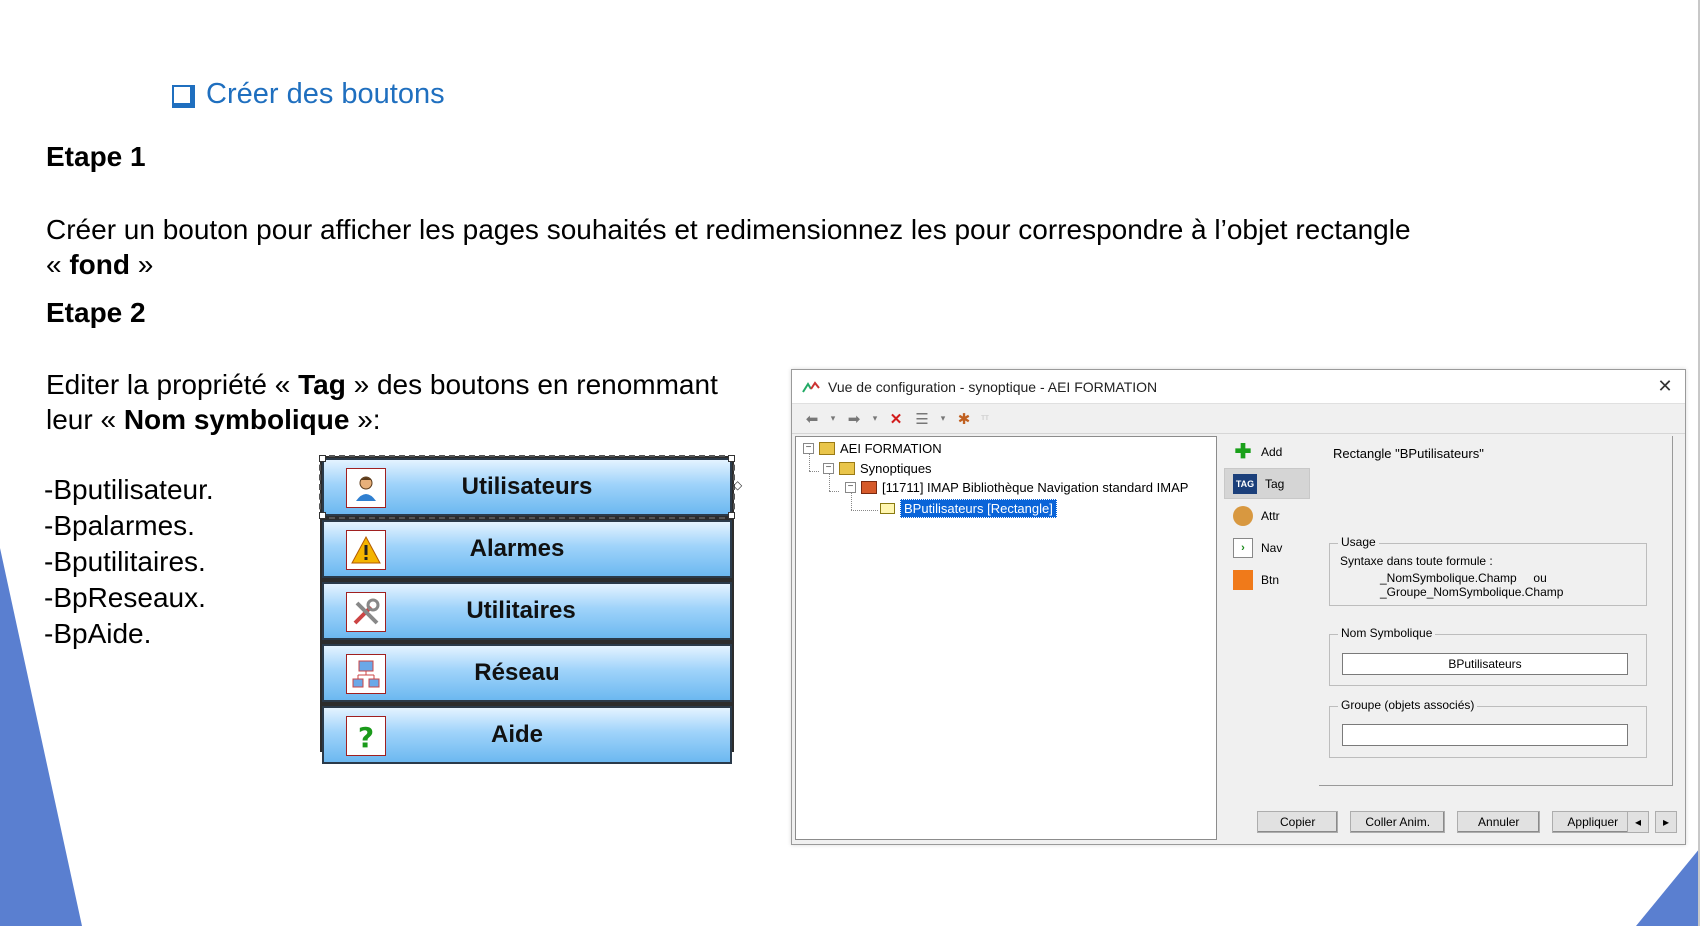  I want to click on app-logo-icon, so click(811, 386).